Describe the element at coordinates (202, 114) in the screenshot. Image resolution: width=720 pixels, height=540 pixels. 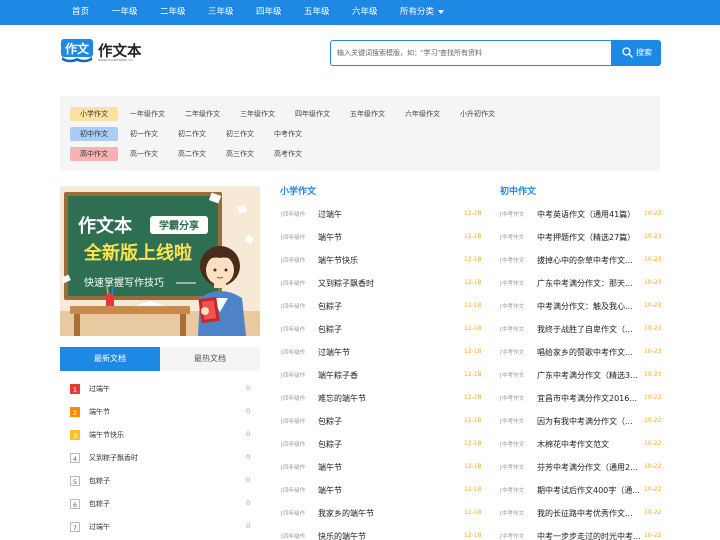
I see `category-link: 二年级作文` at that location.